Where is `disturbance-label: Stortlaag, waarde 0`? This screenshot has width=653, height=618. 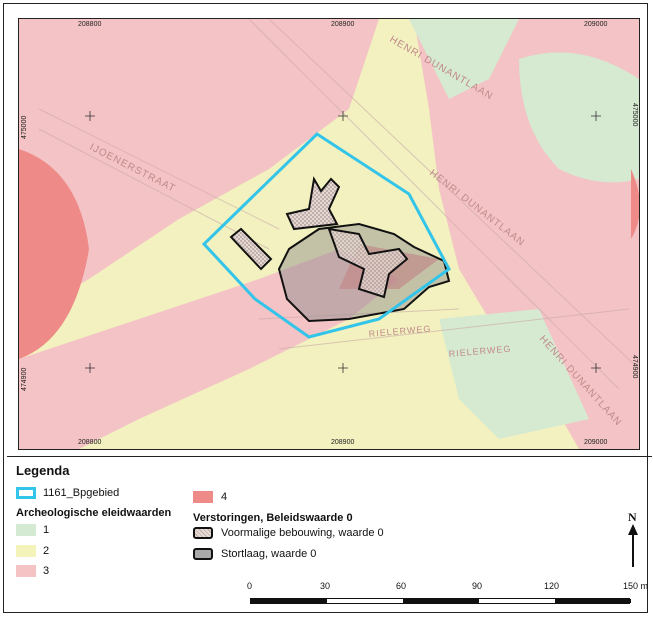 disturbance-label: Stortlaag, waarde 0 is located at coordinates (269, 554).